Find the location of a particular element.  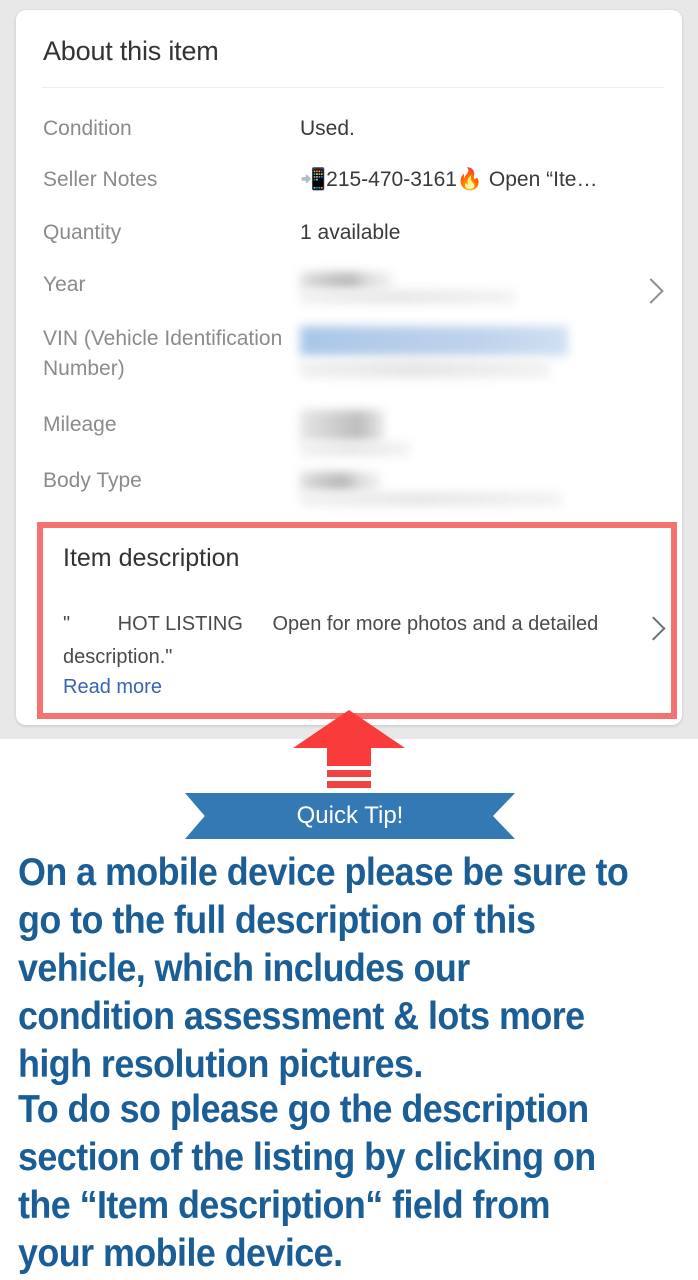

redacted-value-vin is located at coordinates (434, 341).